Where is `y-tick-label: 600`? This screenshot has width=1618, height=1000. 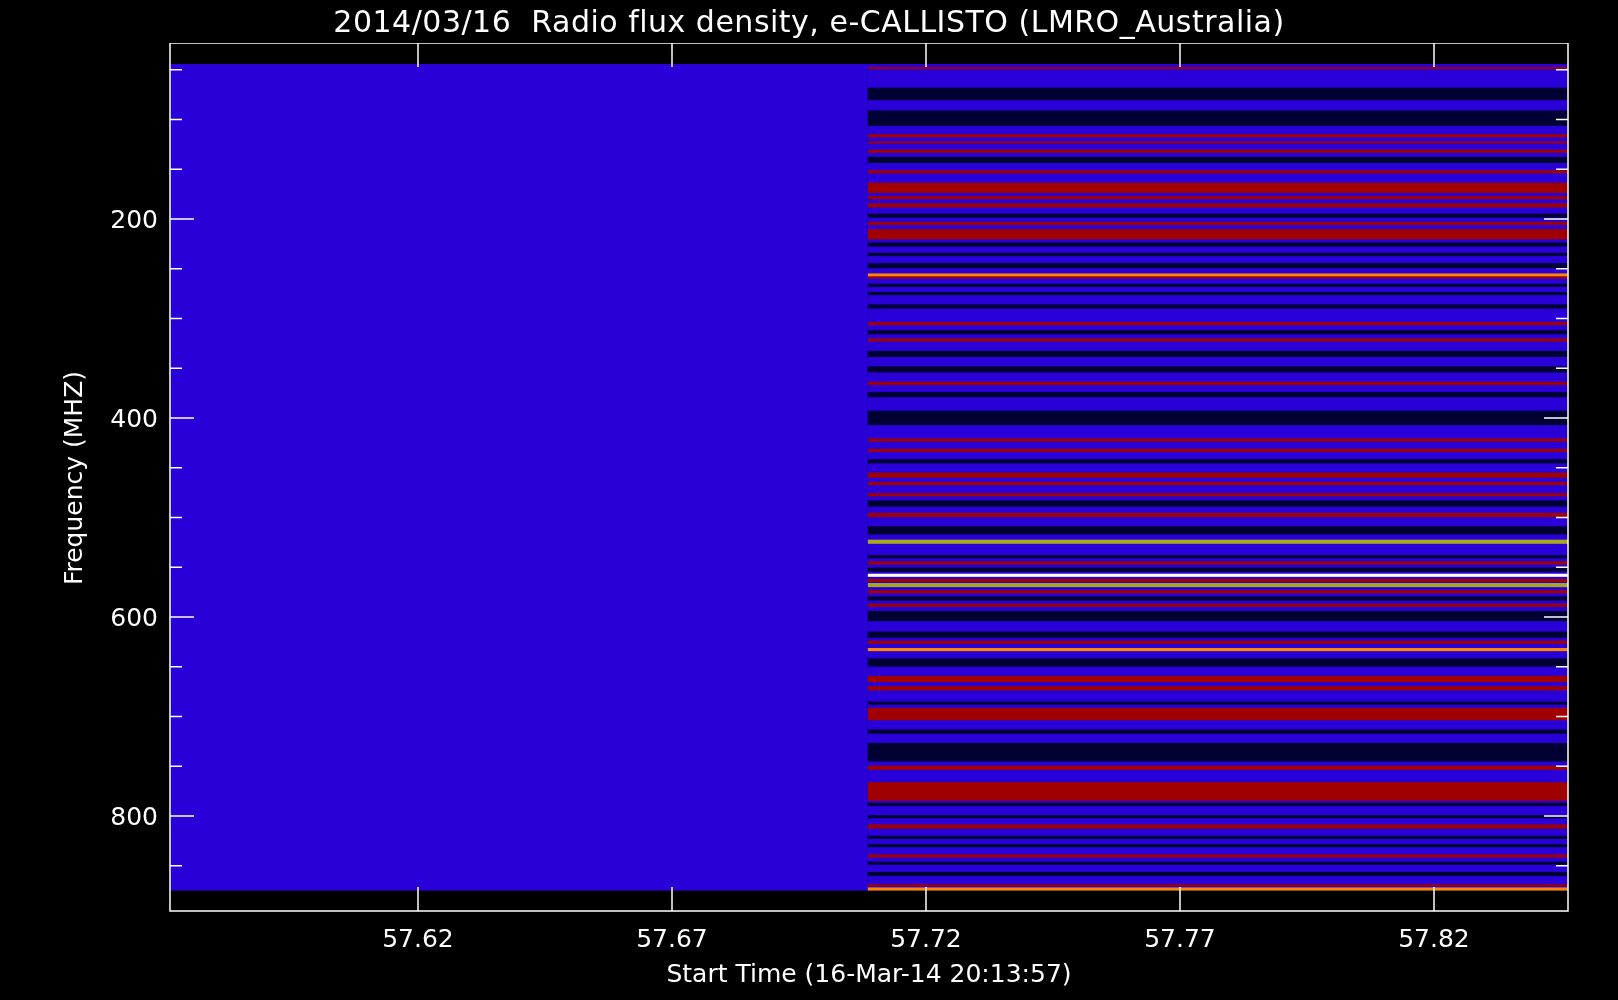 y-tick-label: 600 is located at coordinates (134, 617).